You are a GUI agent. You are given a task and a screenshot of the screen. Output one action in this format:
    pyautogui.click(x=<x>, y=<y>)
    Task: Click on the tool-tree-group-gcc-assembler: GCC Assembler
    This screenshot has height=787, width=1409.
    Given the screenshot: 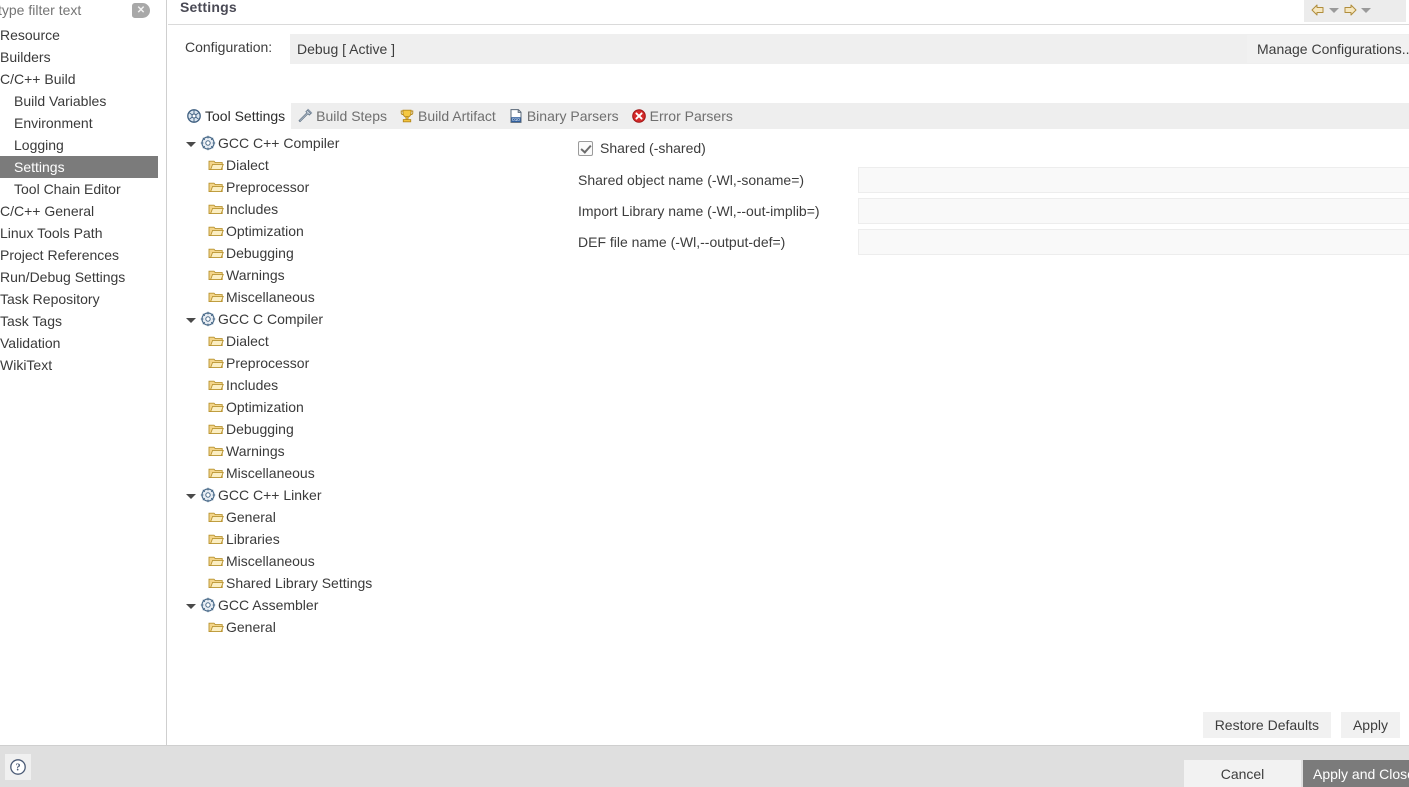 What is the action you would take?
    pyautogui.click(x=295, y=605)
    